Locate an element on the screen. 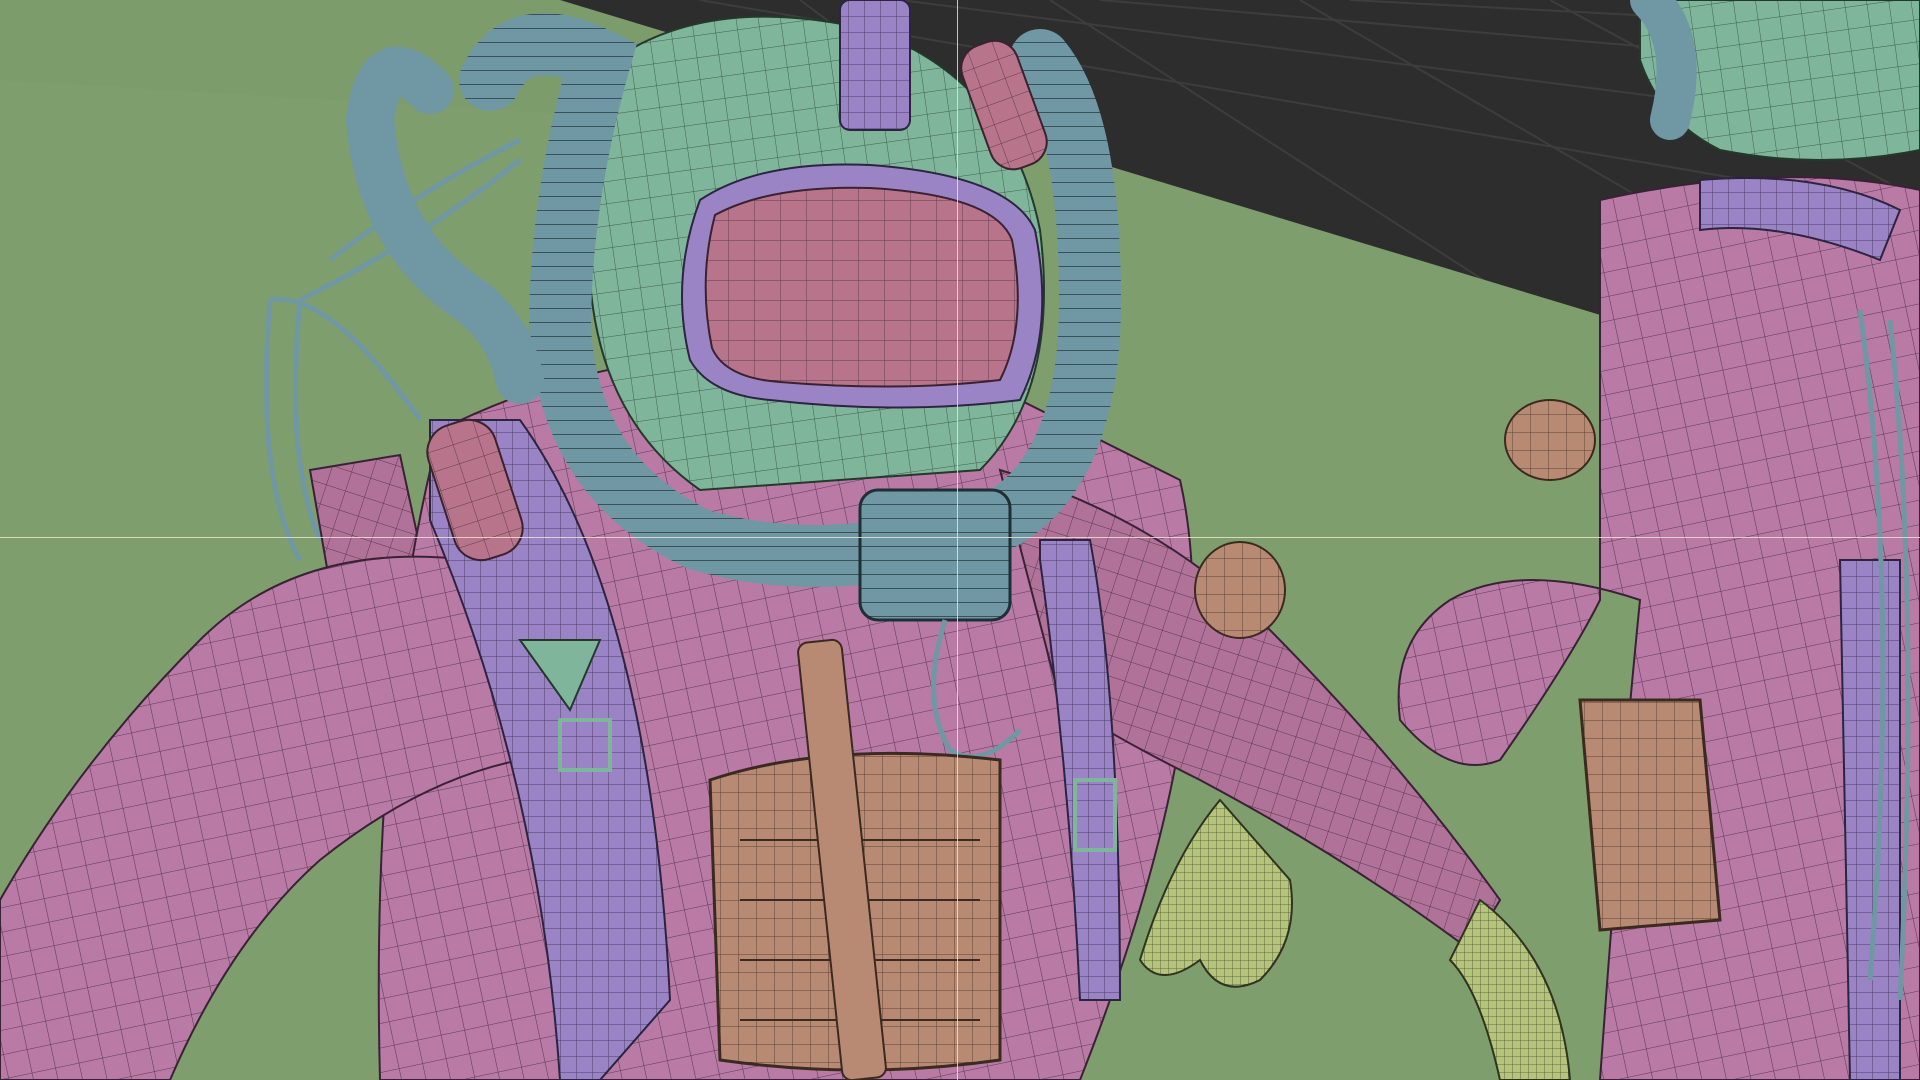 Image resolution: width=1920 pixels, height=1080 pixels. arm-valve is located at coordinates (1240, 590).